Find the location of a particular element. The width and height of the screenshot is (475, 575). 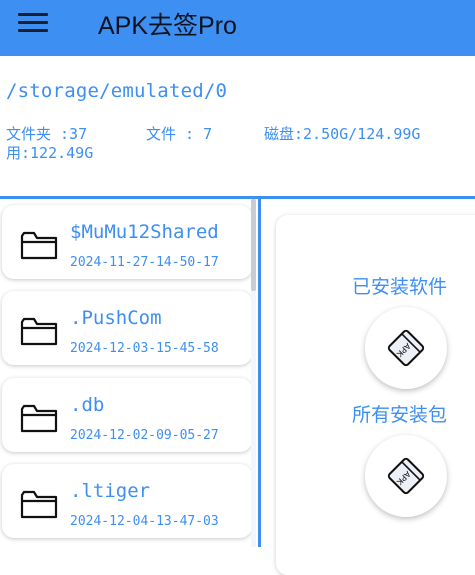

list-item-folder: .db 2024-12-02-09-05-27 is located at coordinates (127, 415).